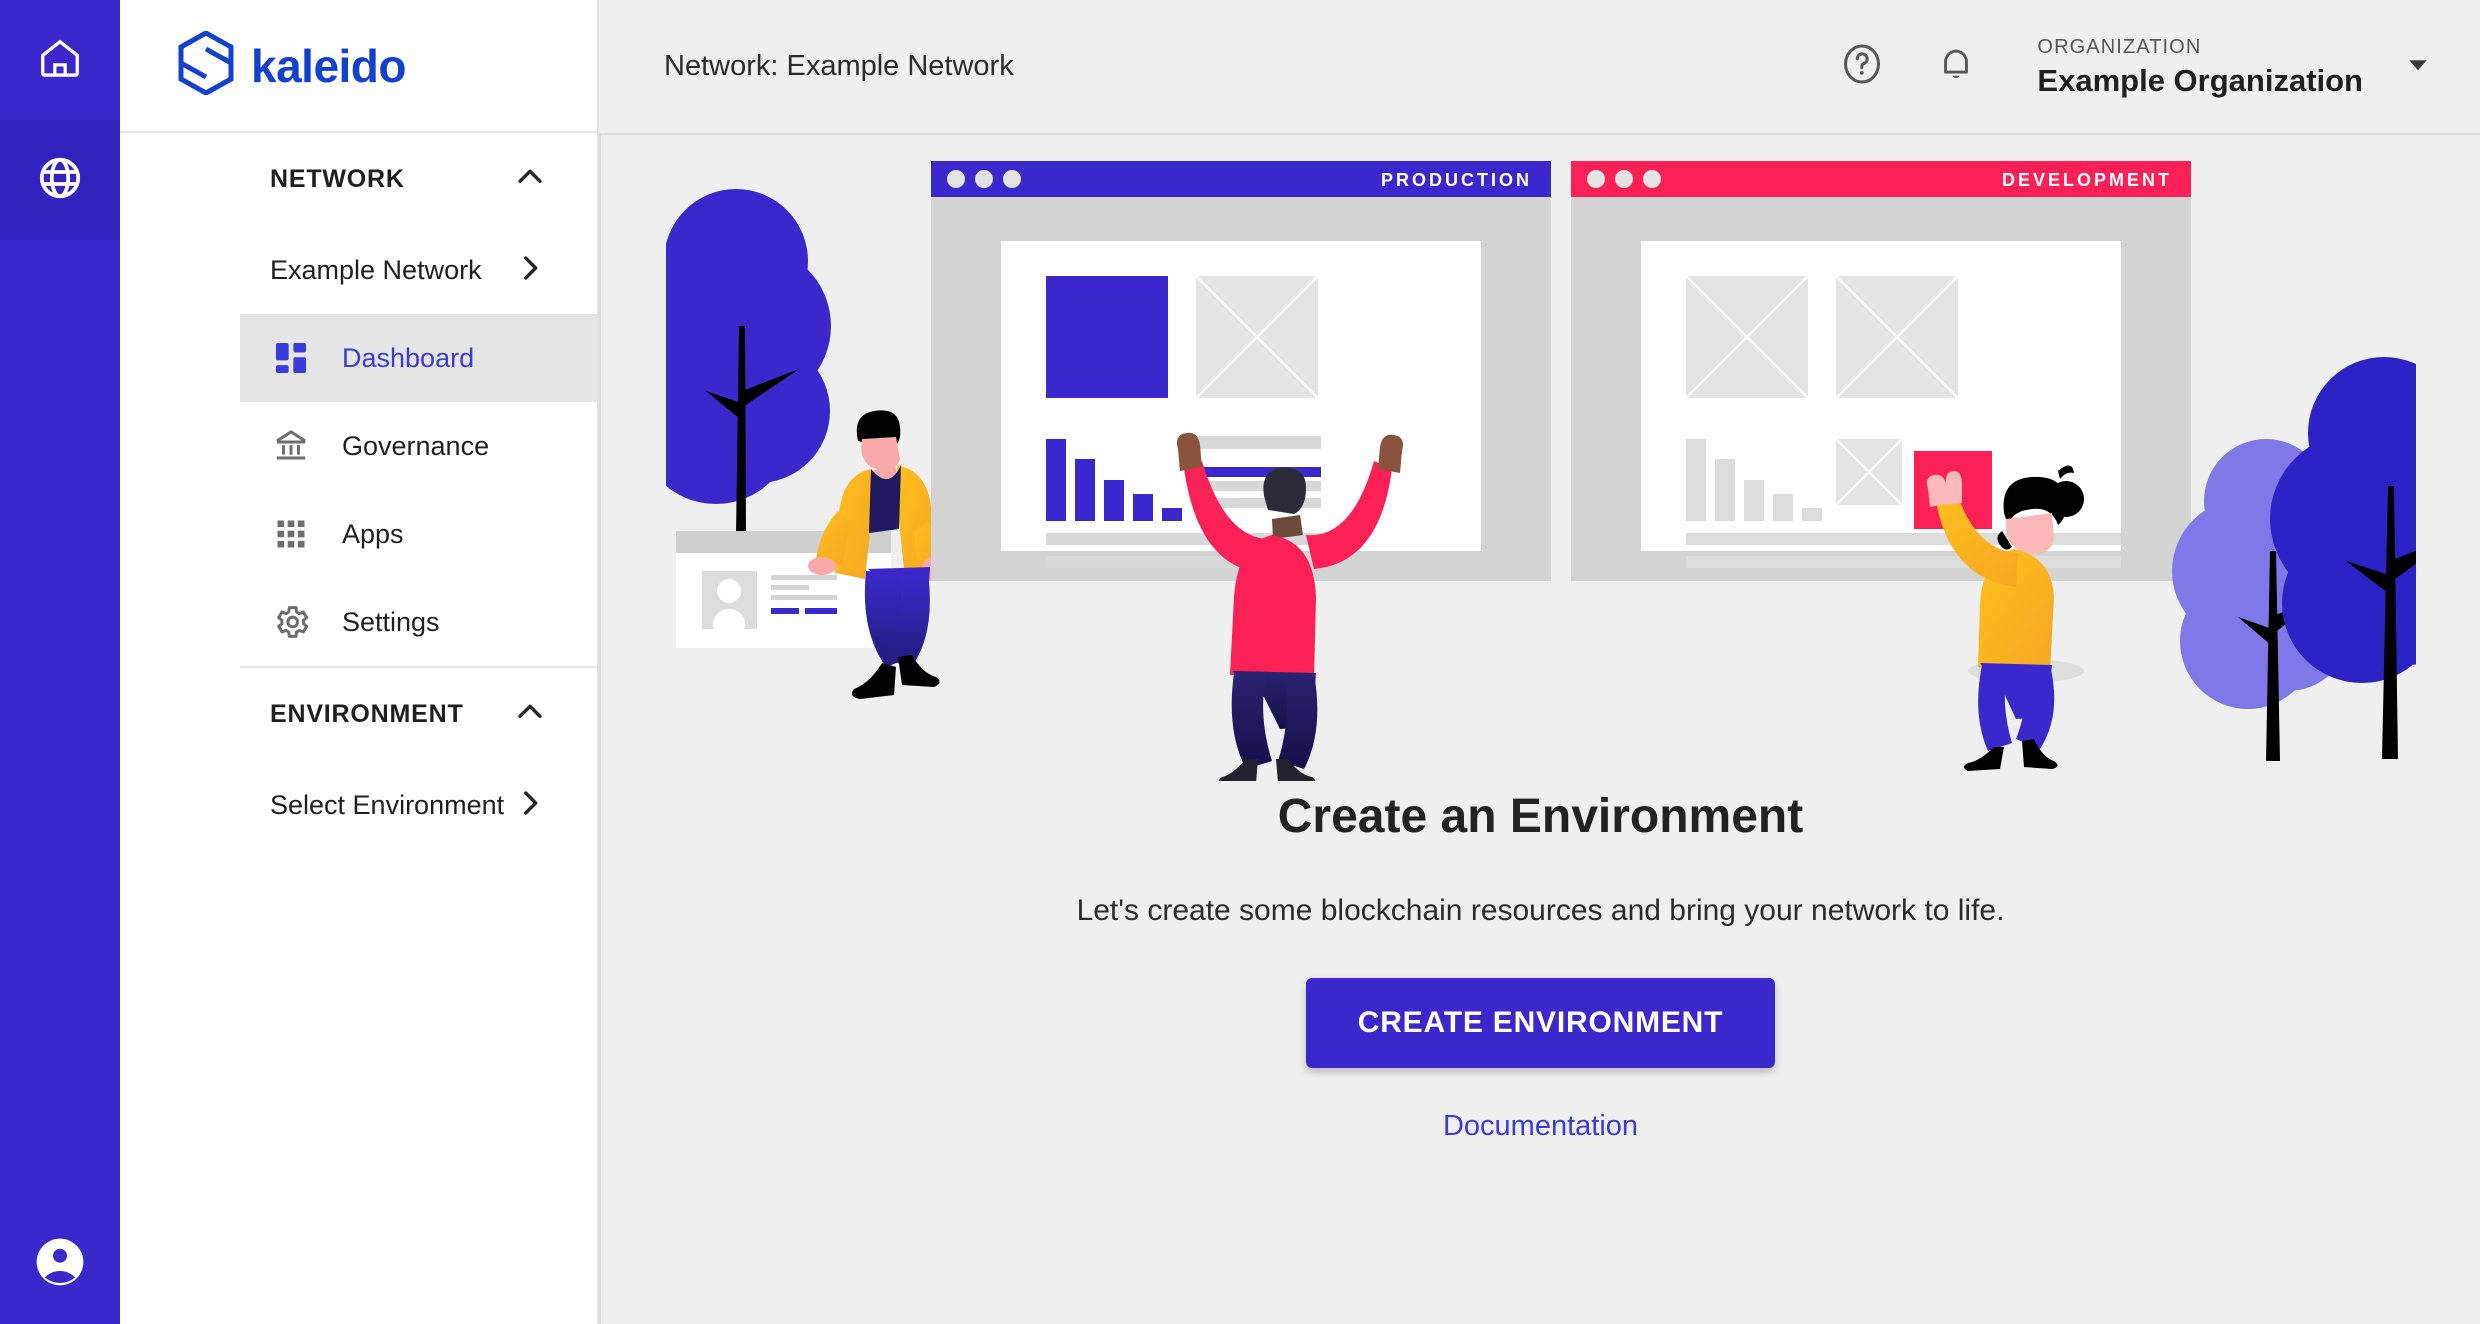 The width and height of the screenshot is (2480, 1324). Describe the element at coordinates (2374, 558) in the screenshot. I see `tree-right-dark` at that location.